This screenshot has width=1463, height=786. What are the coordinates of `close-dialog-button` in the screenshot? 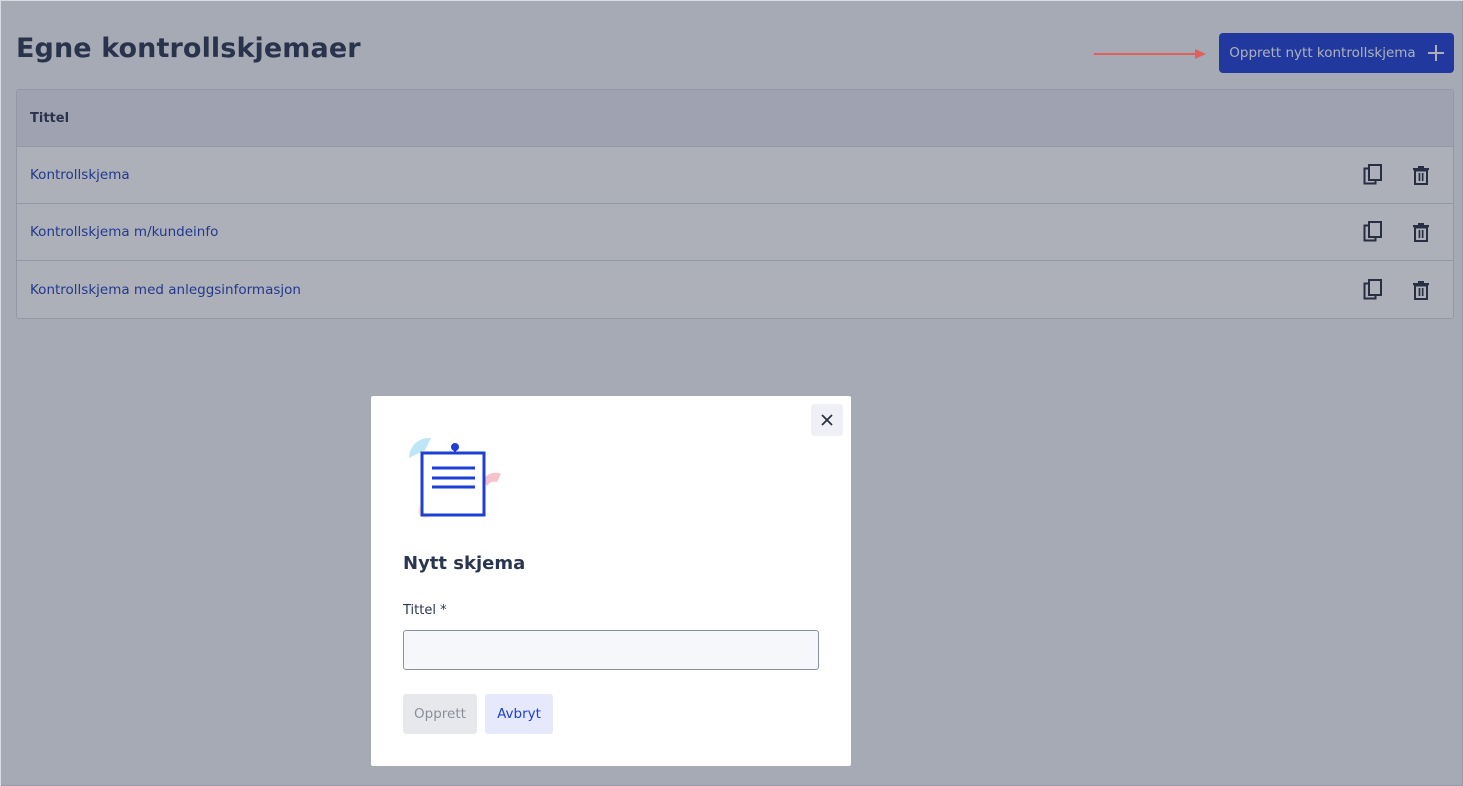 It's located at (827, 420).